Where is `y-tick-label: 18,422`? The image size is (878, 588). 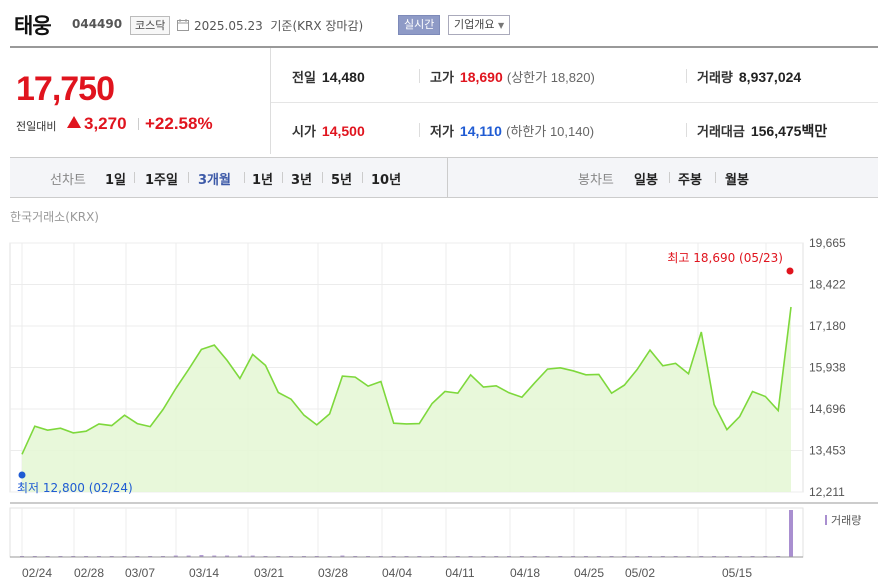 y-tick-label: 18,422 is located at coordinates (827, 285).